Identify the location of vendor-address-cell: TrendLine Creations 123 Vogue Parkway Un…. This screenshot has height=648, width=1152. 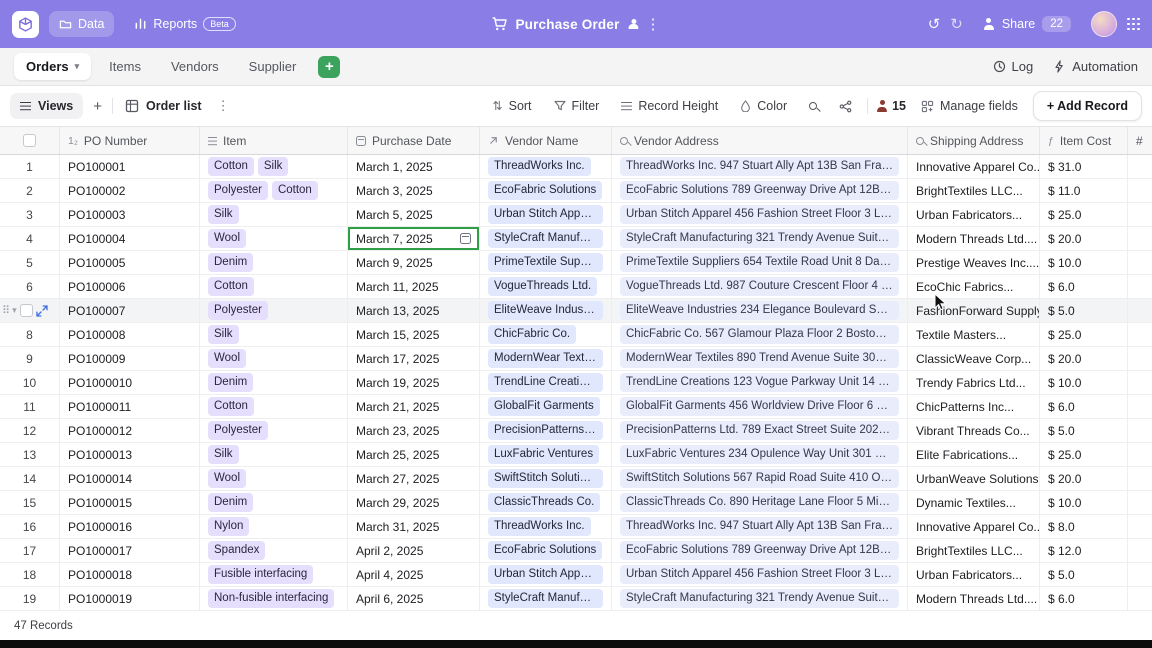
(760, 382).